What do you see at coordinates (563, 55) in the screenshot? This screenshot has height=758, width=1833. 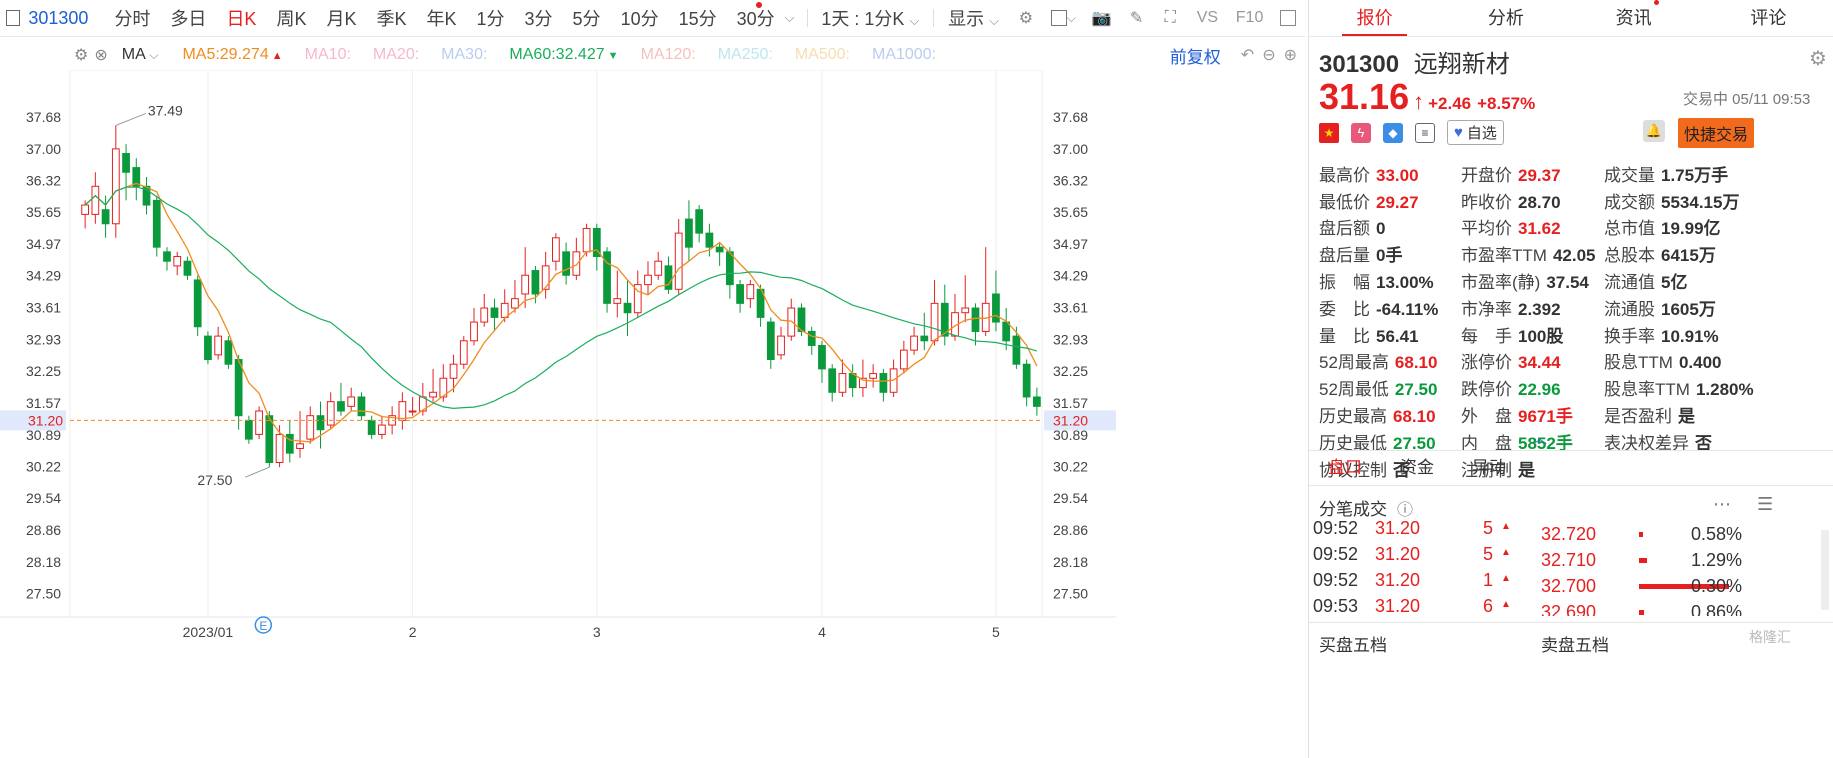 I see `ma-item-4: MA60:32.427 ▼` at bounding box center [563, 55].